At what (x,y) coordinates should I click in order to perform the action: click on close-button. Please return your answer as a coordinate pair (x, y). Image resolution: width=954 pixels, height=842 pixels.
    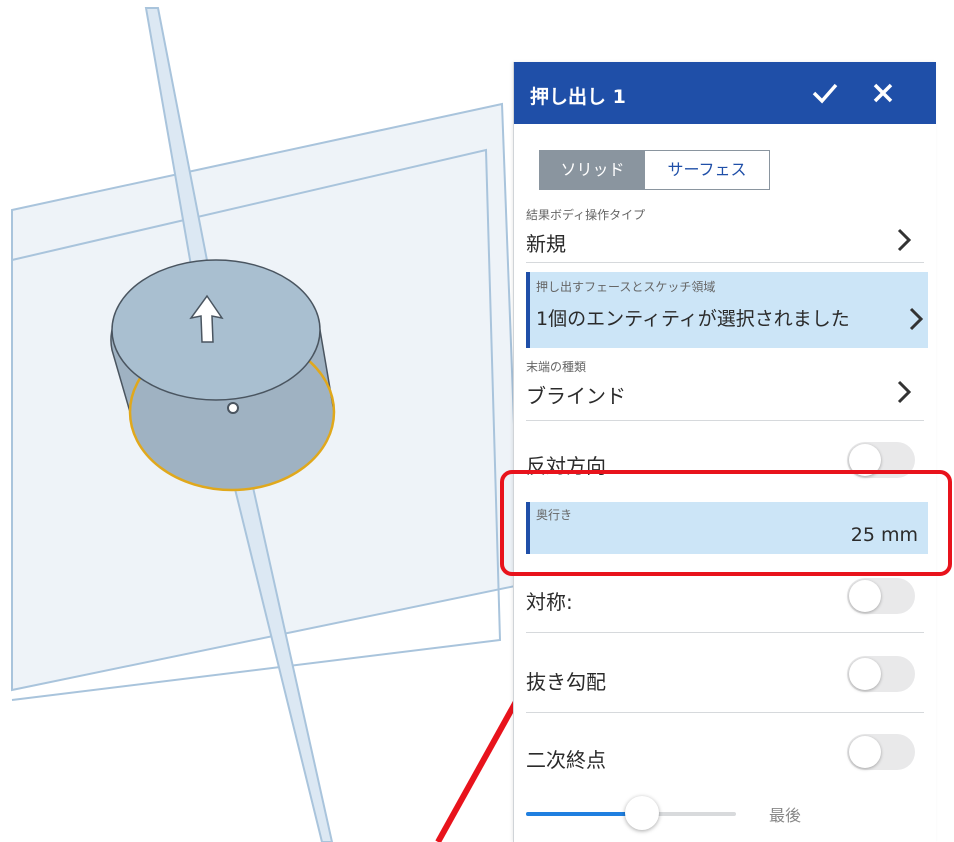
    Looking at the image, I should click on (883, 93).